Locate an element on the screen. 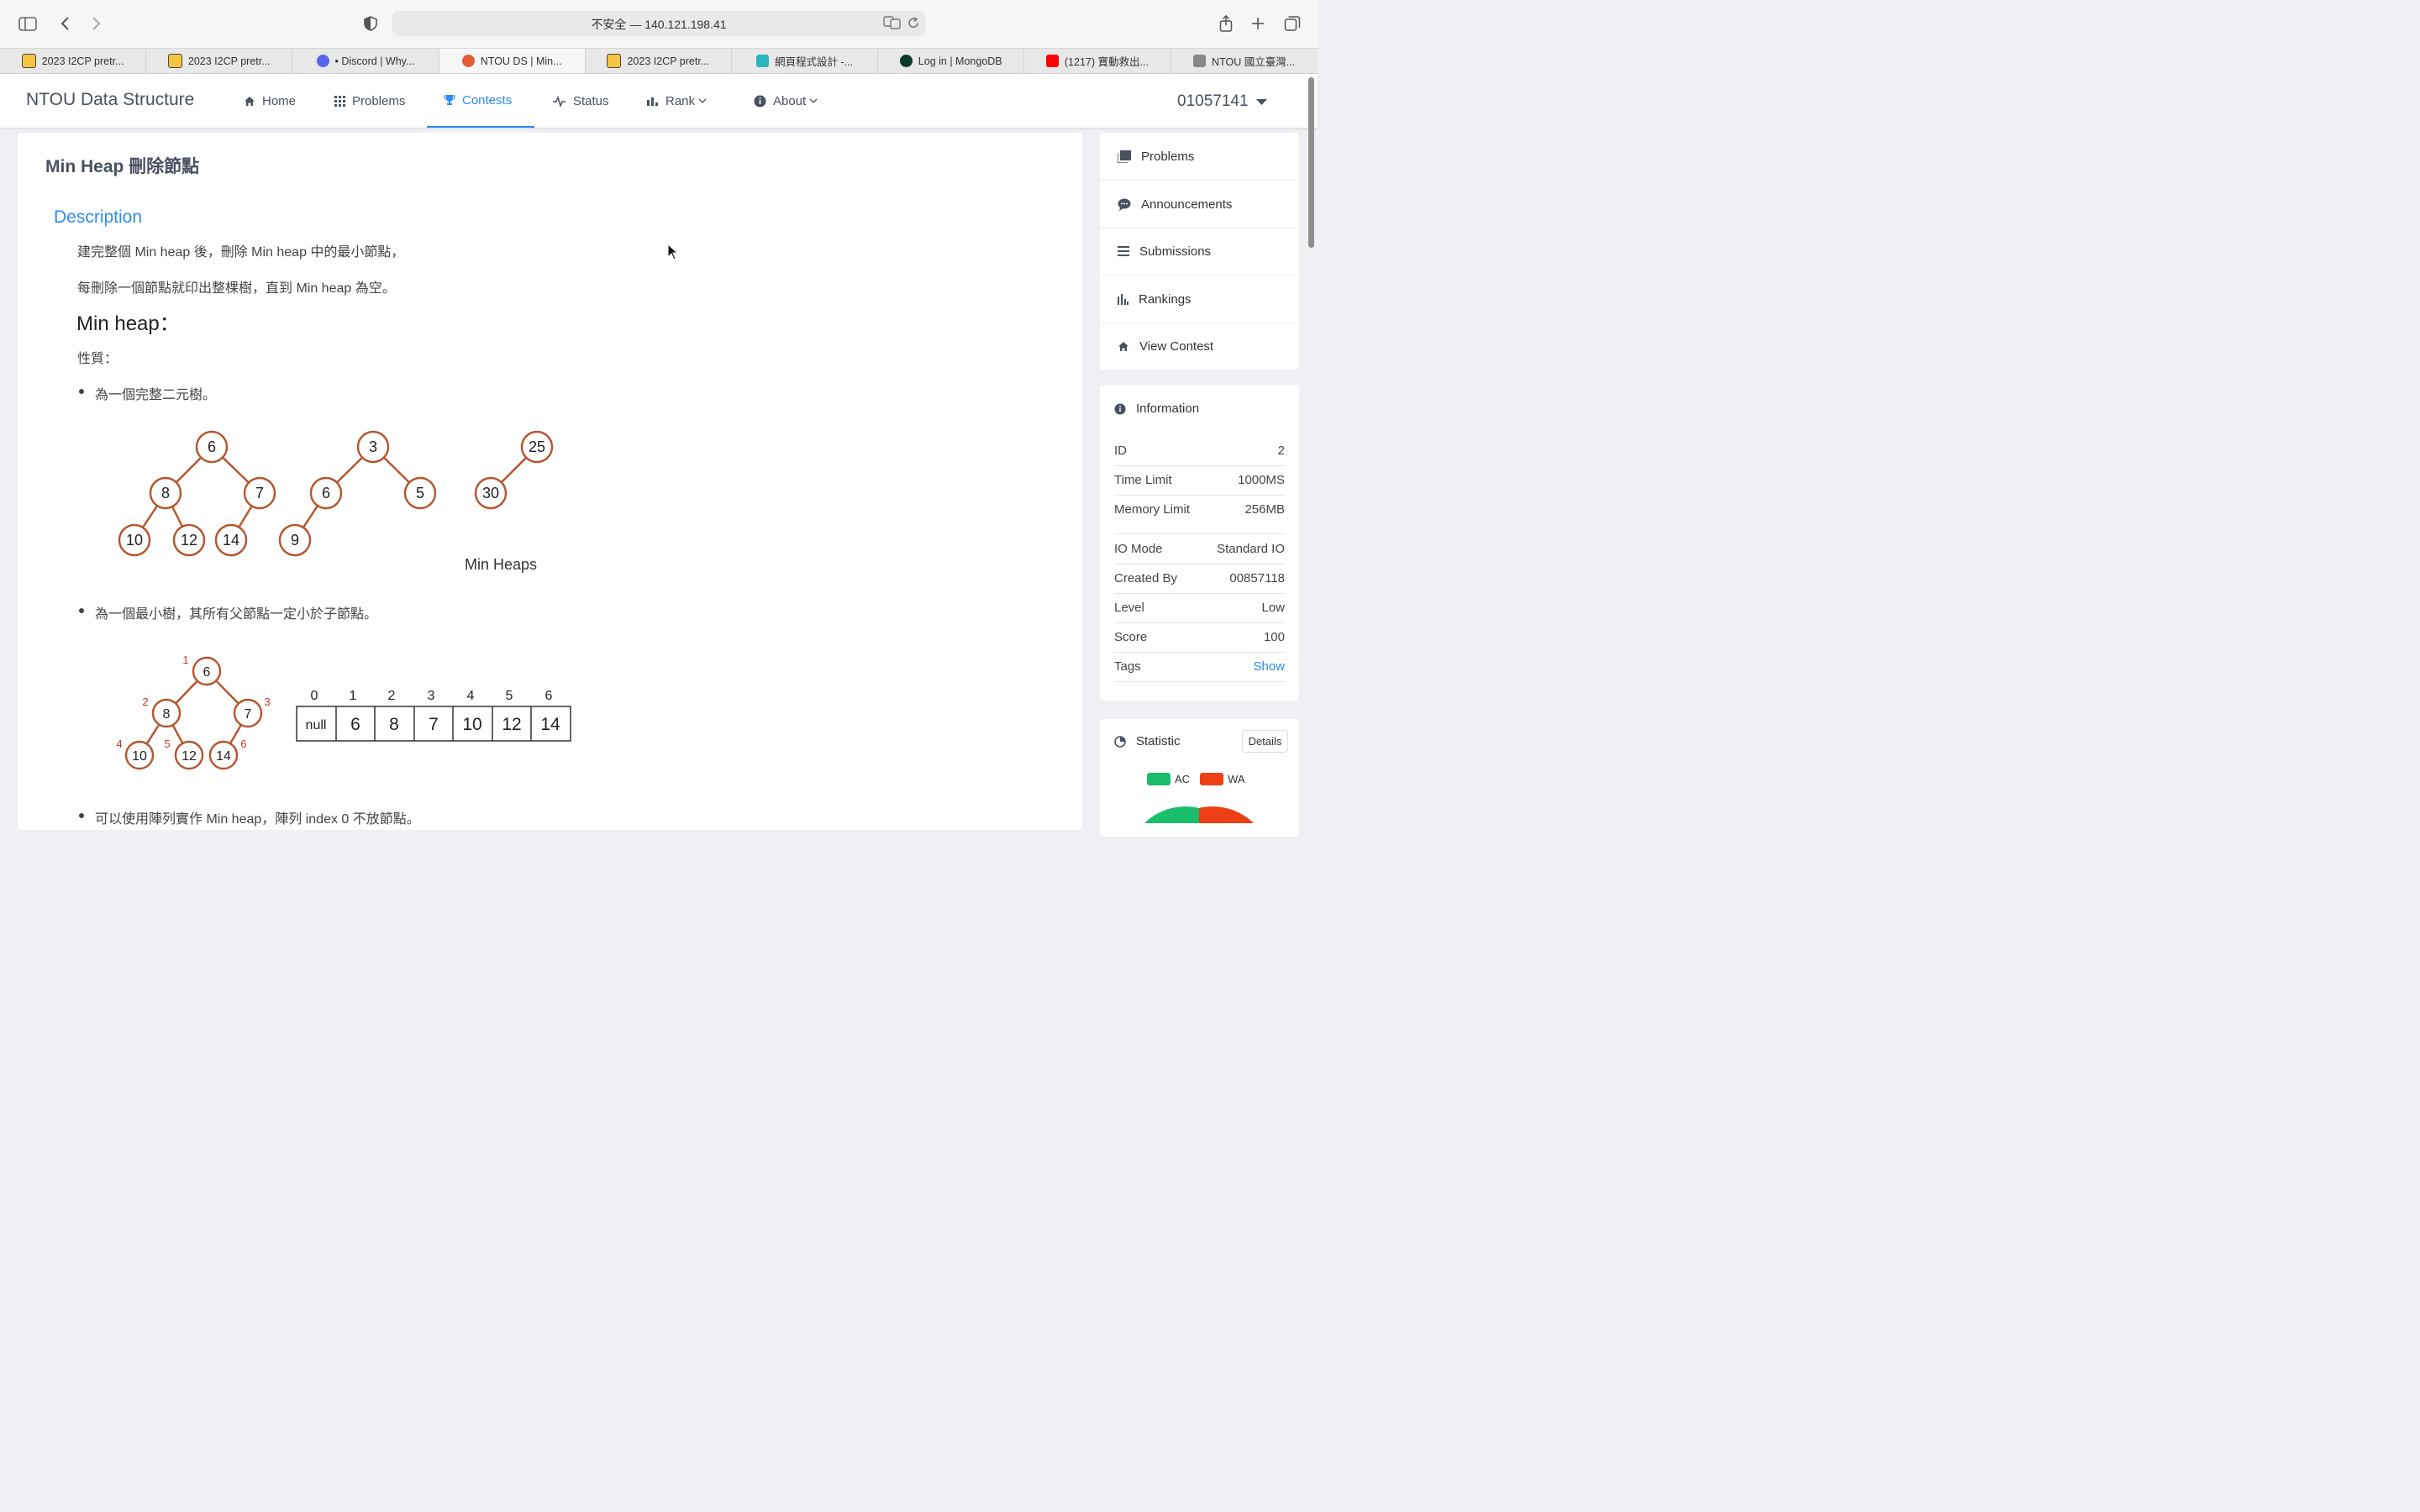 Image resolution: width=2420 pixels, height=1512 pixels. bar-chart-icon is located at coordinates (652, 101).